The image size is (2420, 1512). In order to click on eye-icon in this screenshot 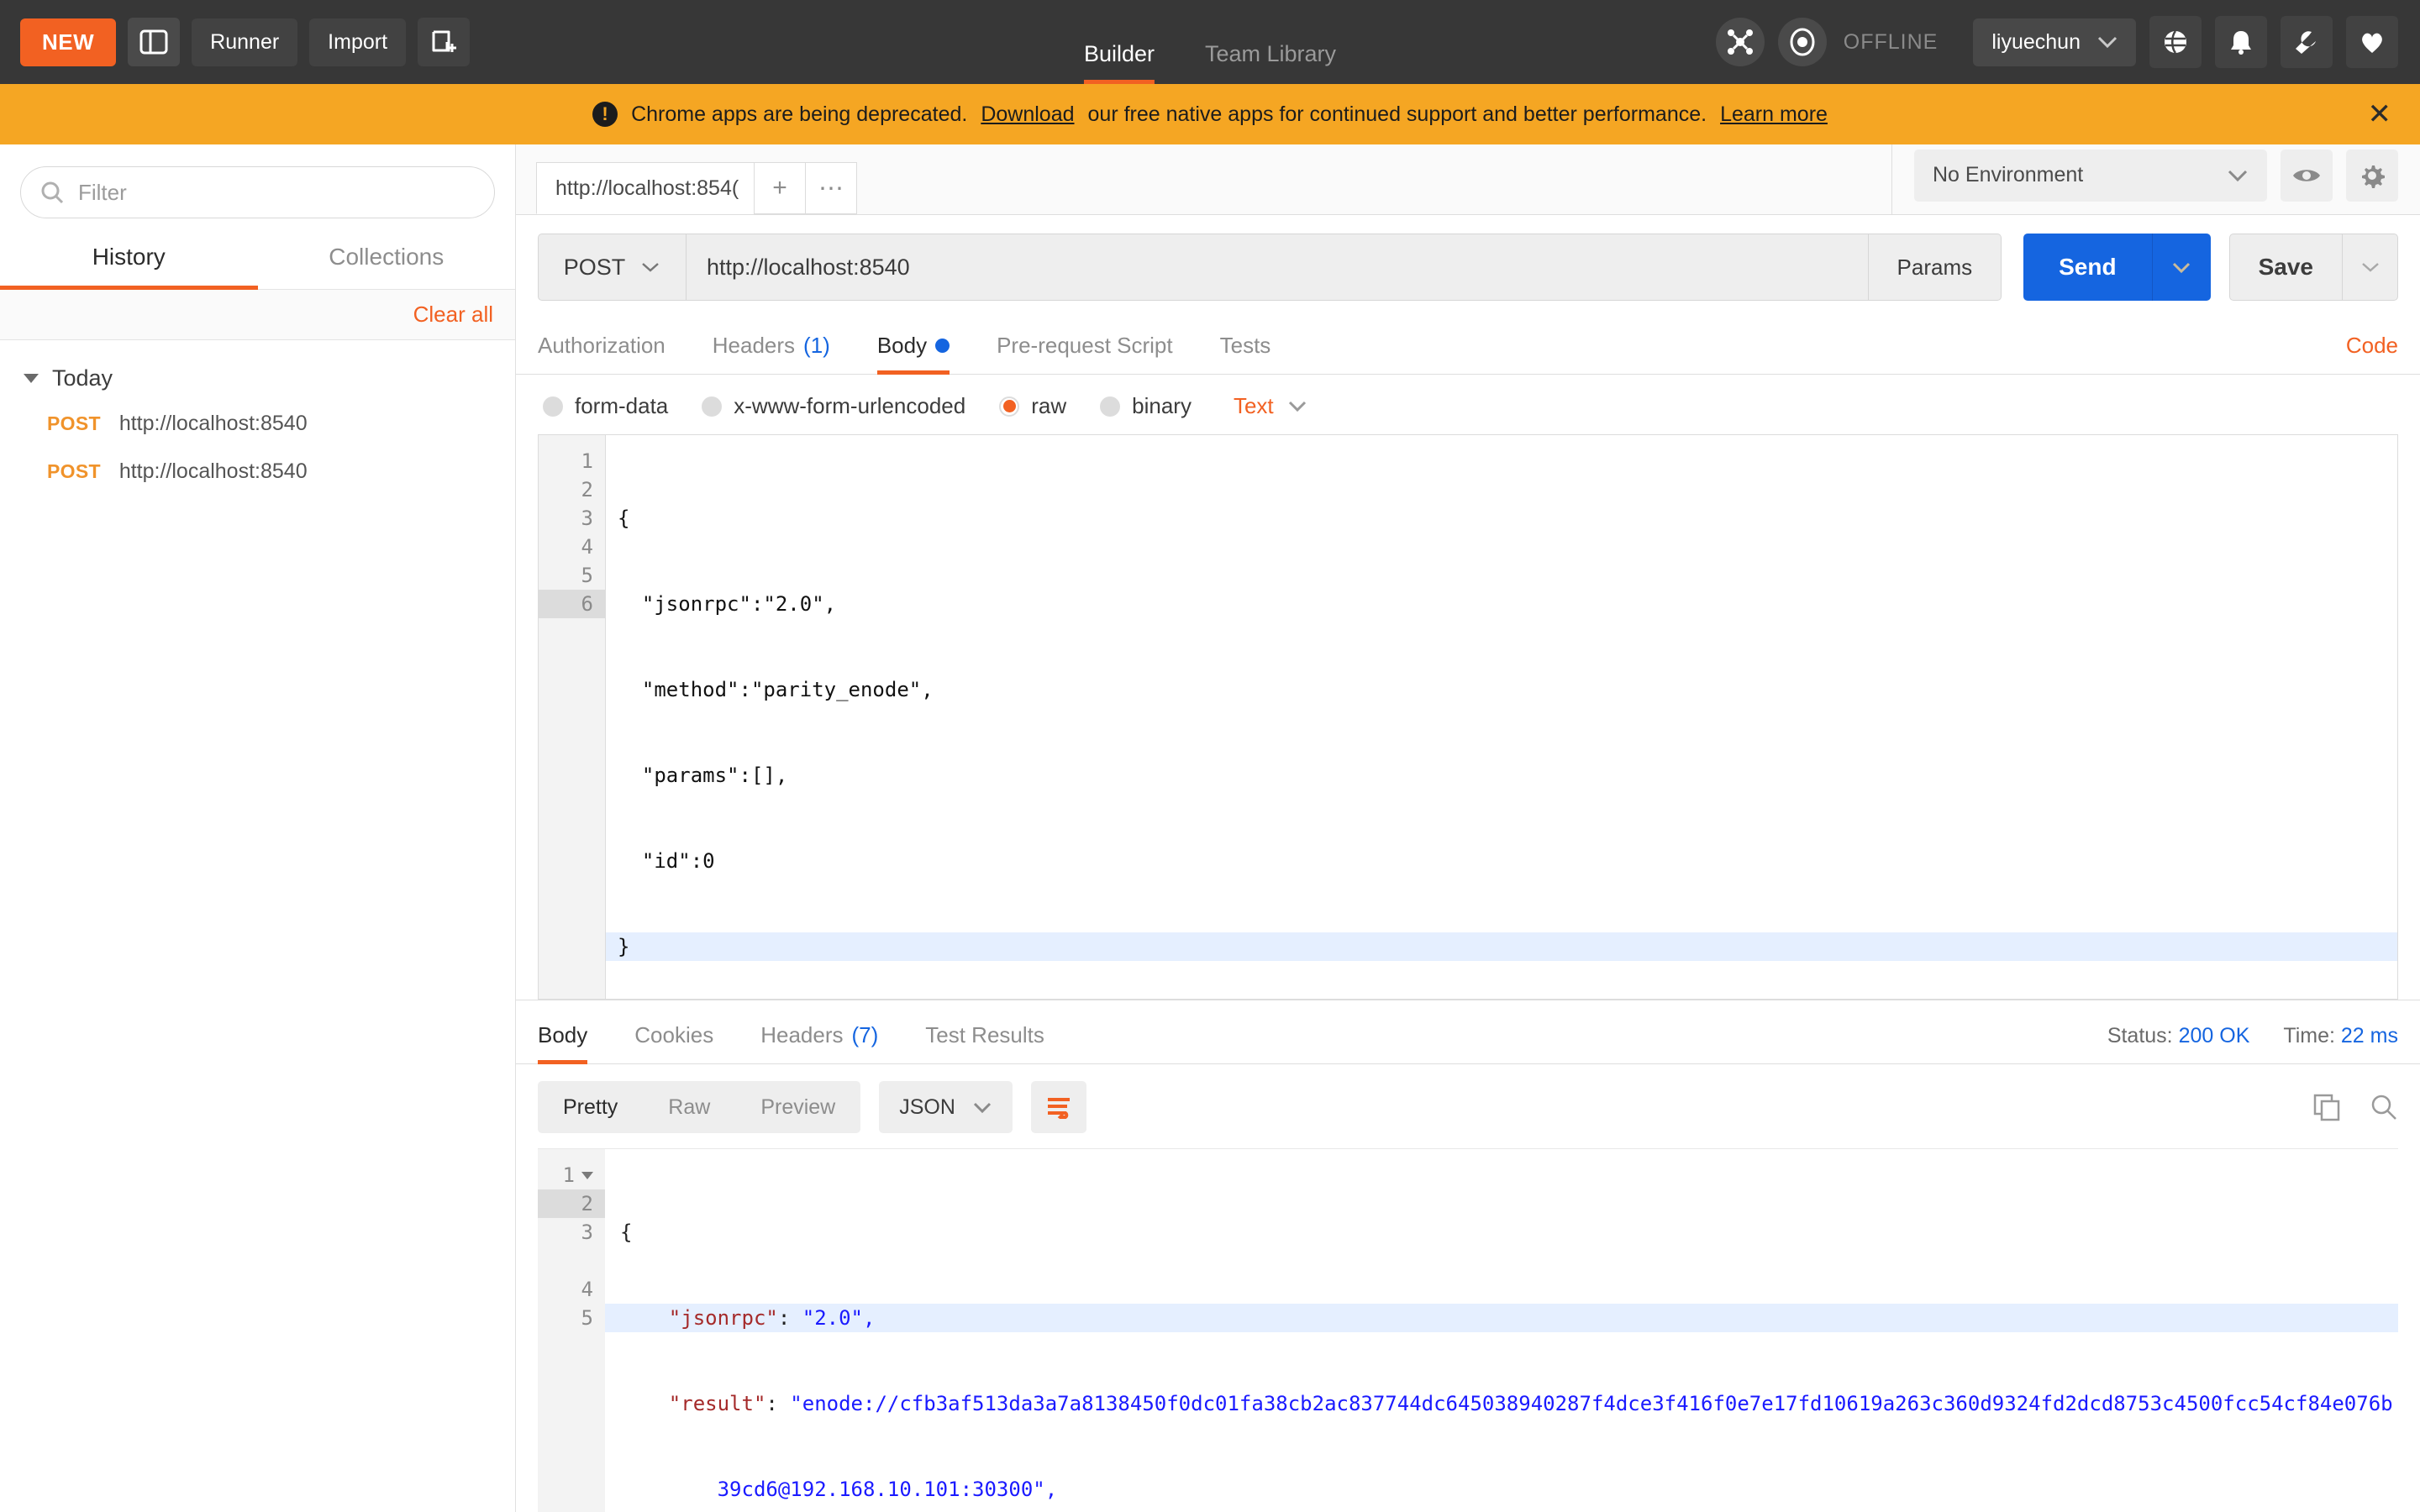, I will do `click(2306, 175)`.